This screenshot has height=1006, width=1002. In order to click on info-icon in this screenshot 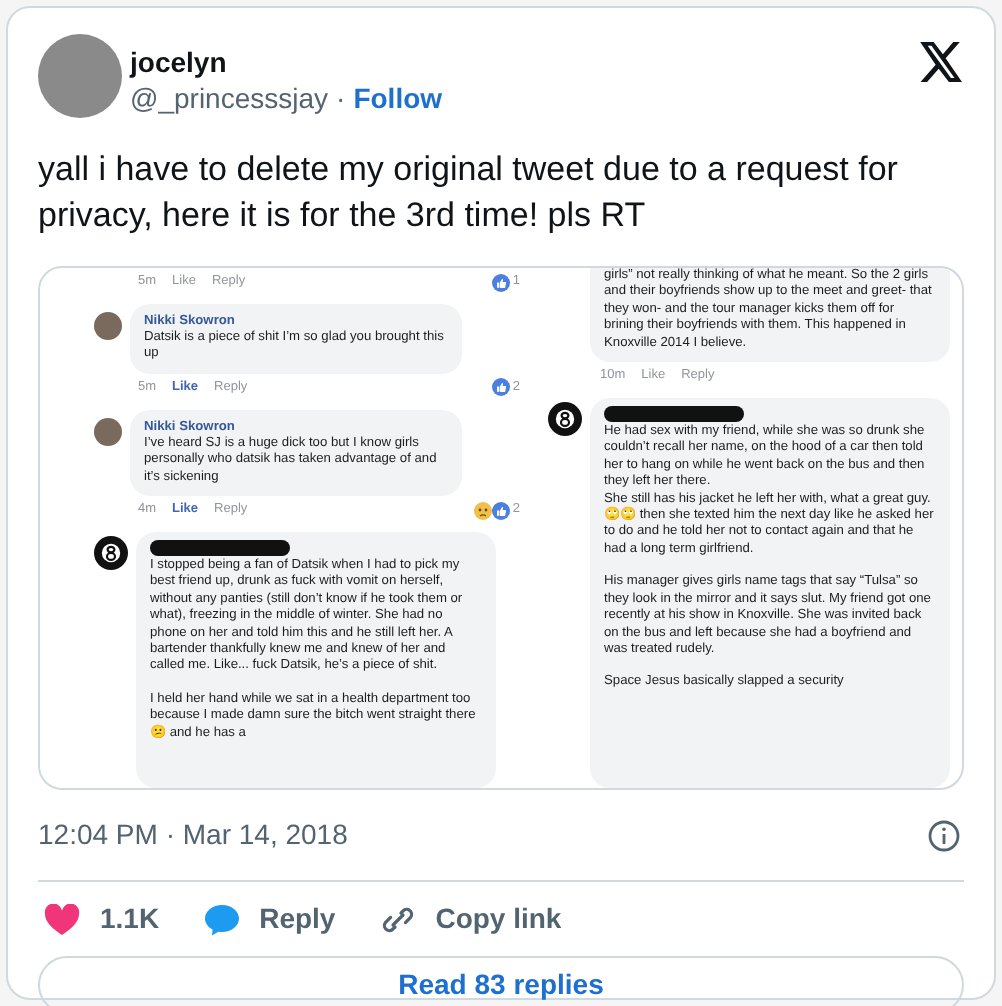, I will do `click(944, 835)`.